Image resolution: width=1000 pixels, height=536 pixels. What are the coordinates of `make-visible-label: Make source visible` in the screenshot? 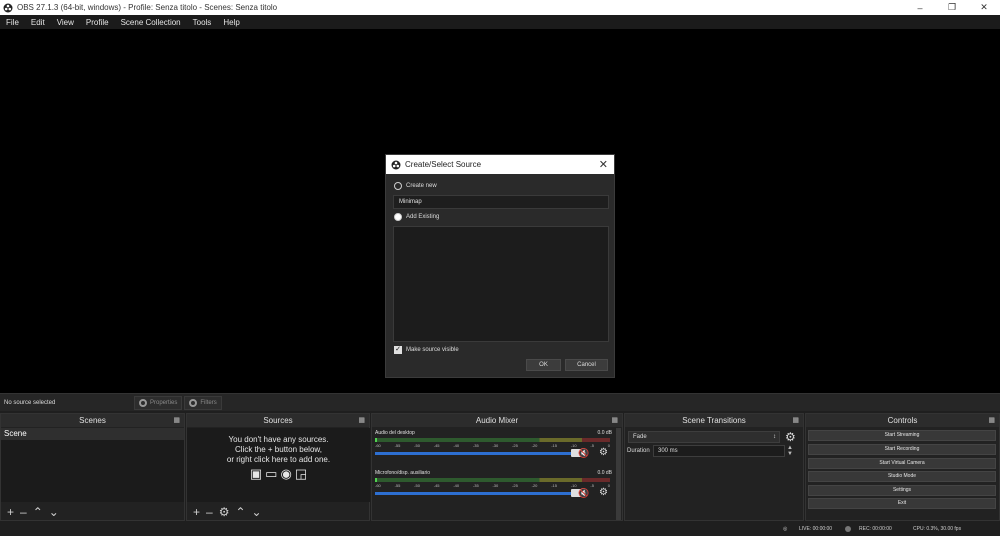 It's located at (432, 350).